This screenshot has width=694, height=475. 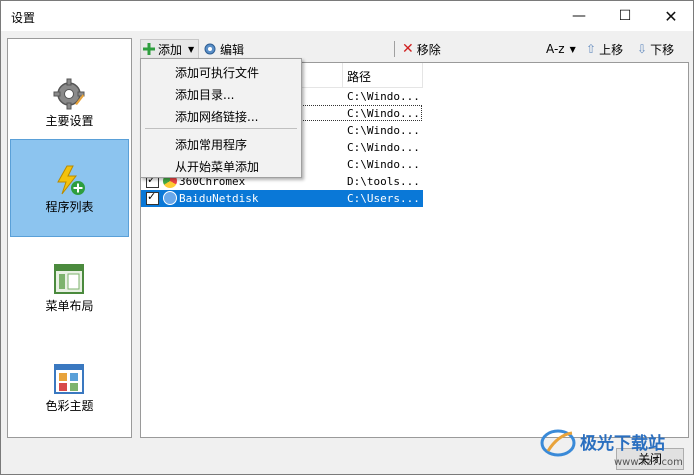 What do you see at coordinates (152, 197) in the screenshot?
I see `row-checkbox` at bounding box center [152, 197].